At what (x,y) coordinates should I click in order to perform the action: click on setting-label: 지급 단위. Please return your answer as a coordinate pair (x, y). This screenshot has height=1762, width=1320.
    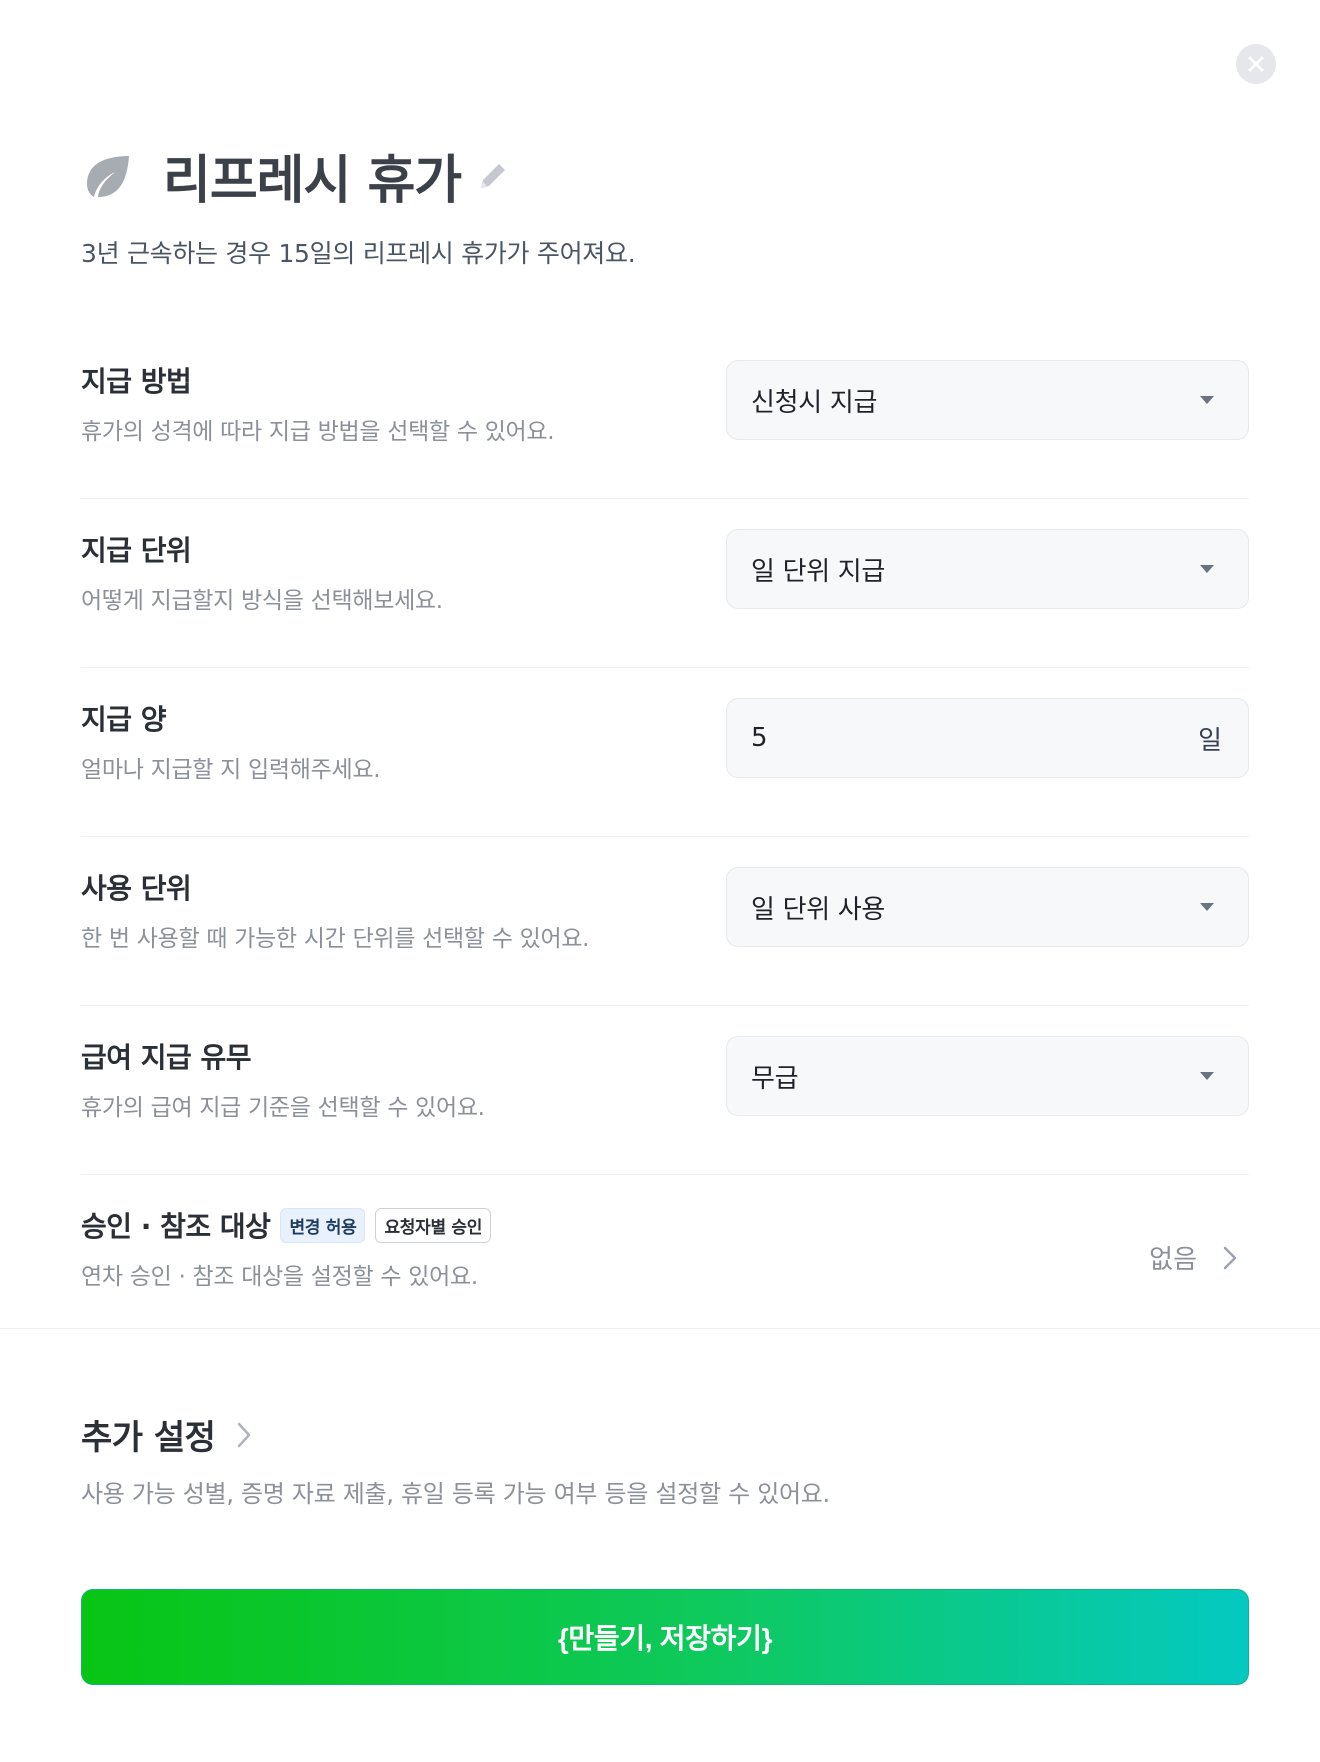
    Looking at the image, I should click on (136, 550).